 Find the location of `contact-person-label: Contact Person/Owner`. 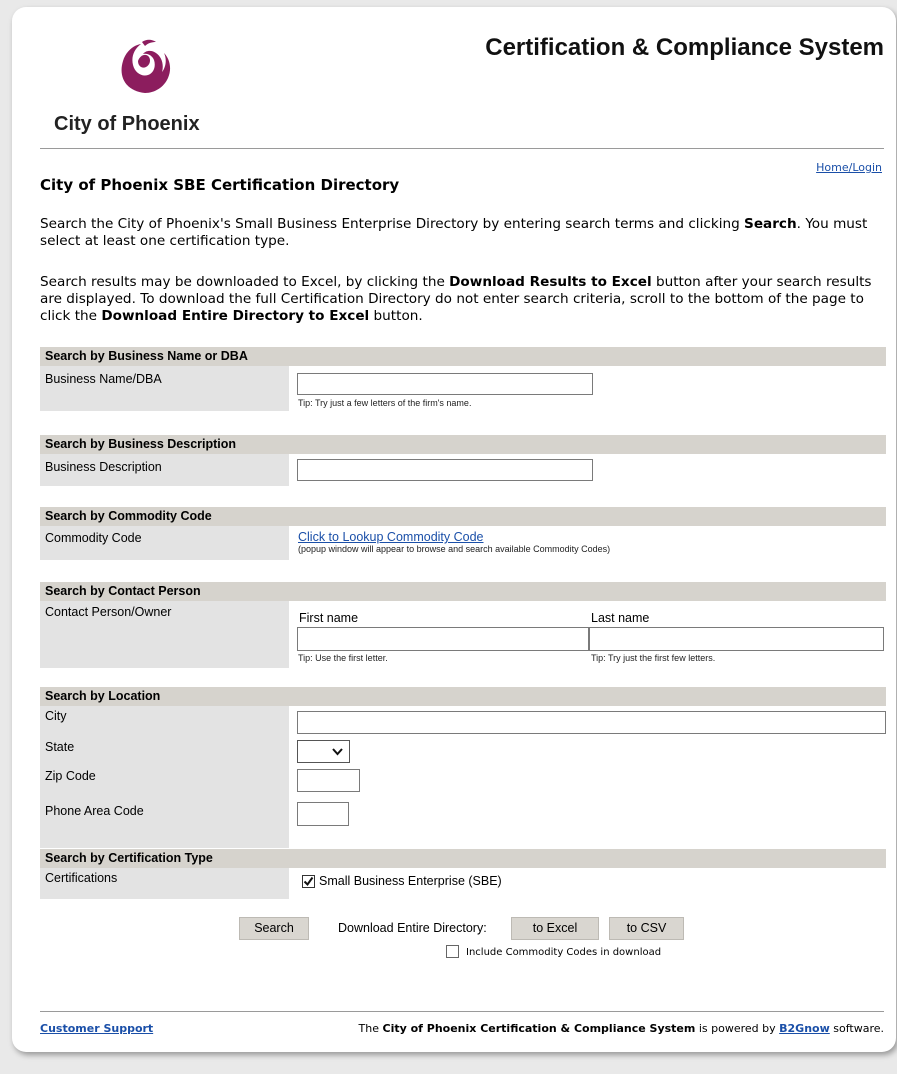

contact-person-label: Contact Person/Owner is located at coordinates (164, 634).